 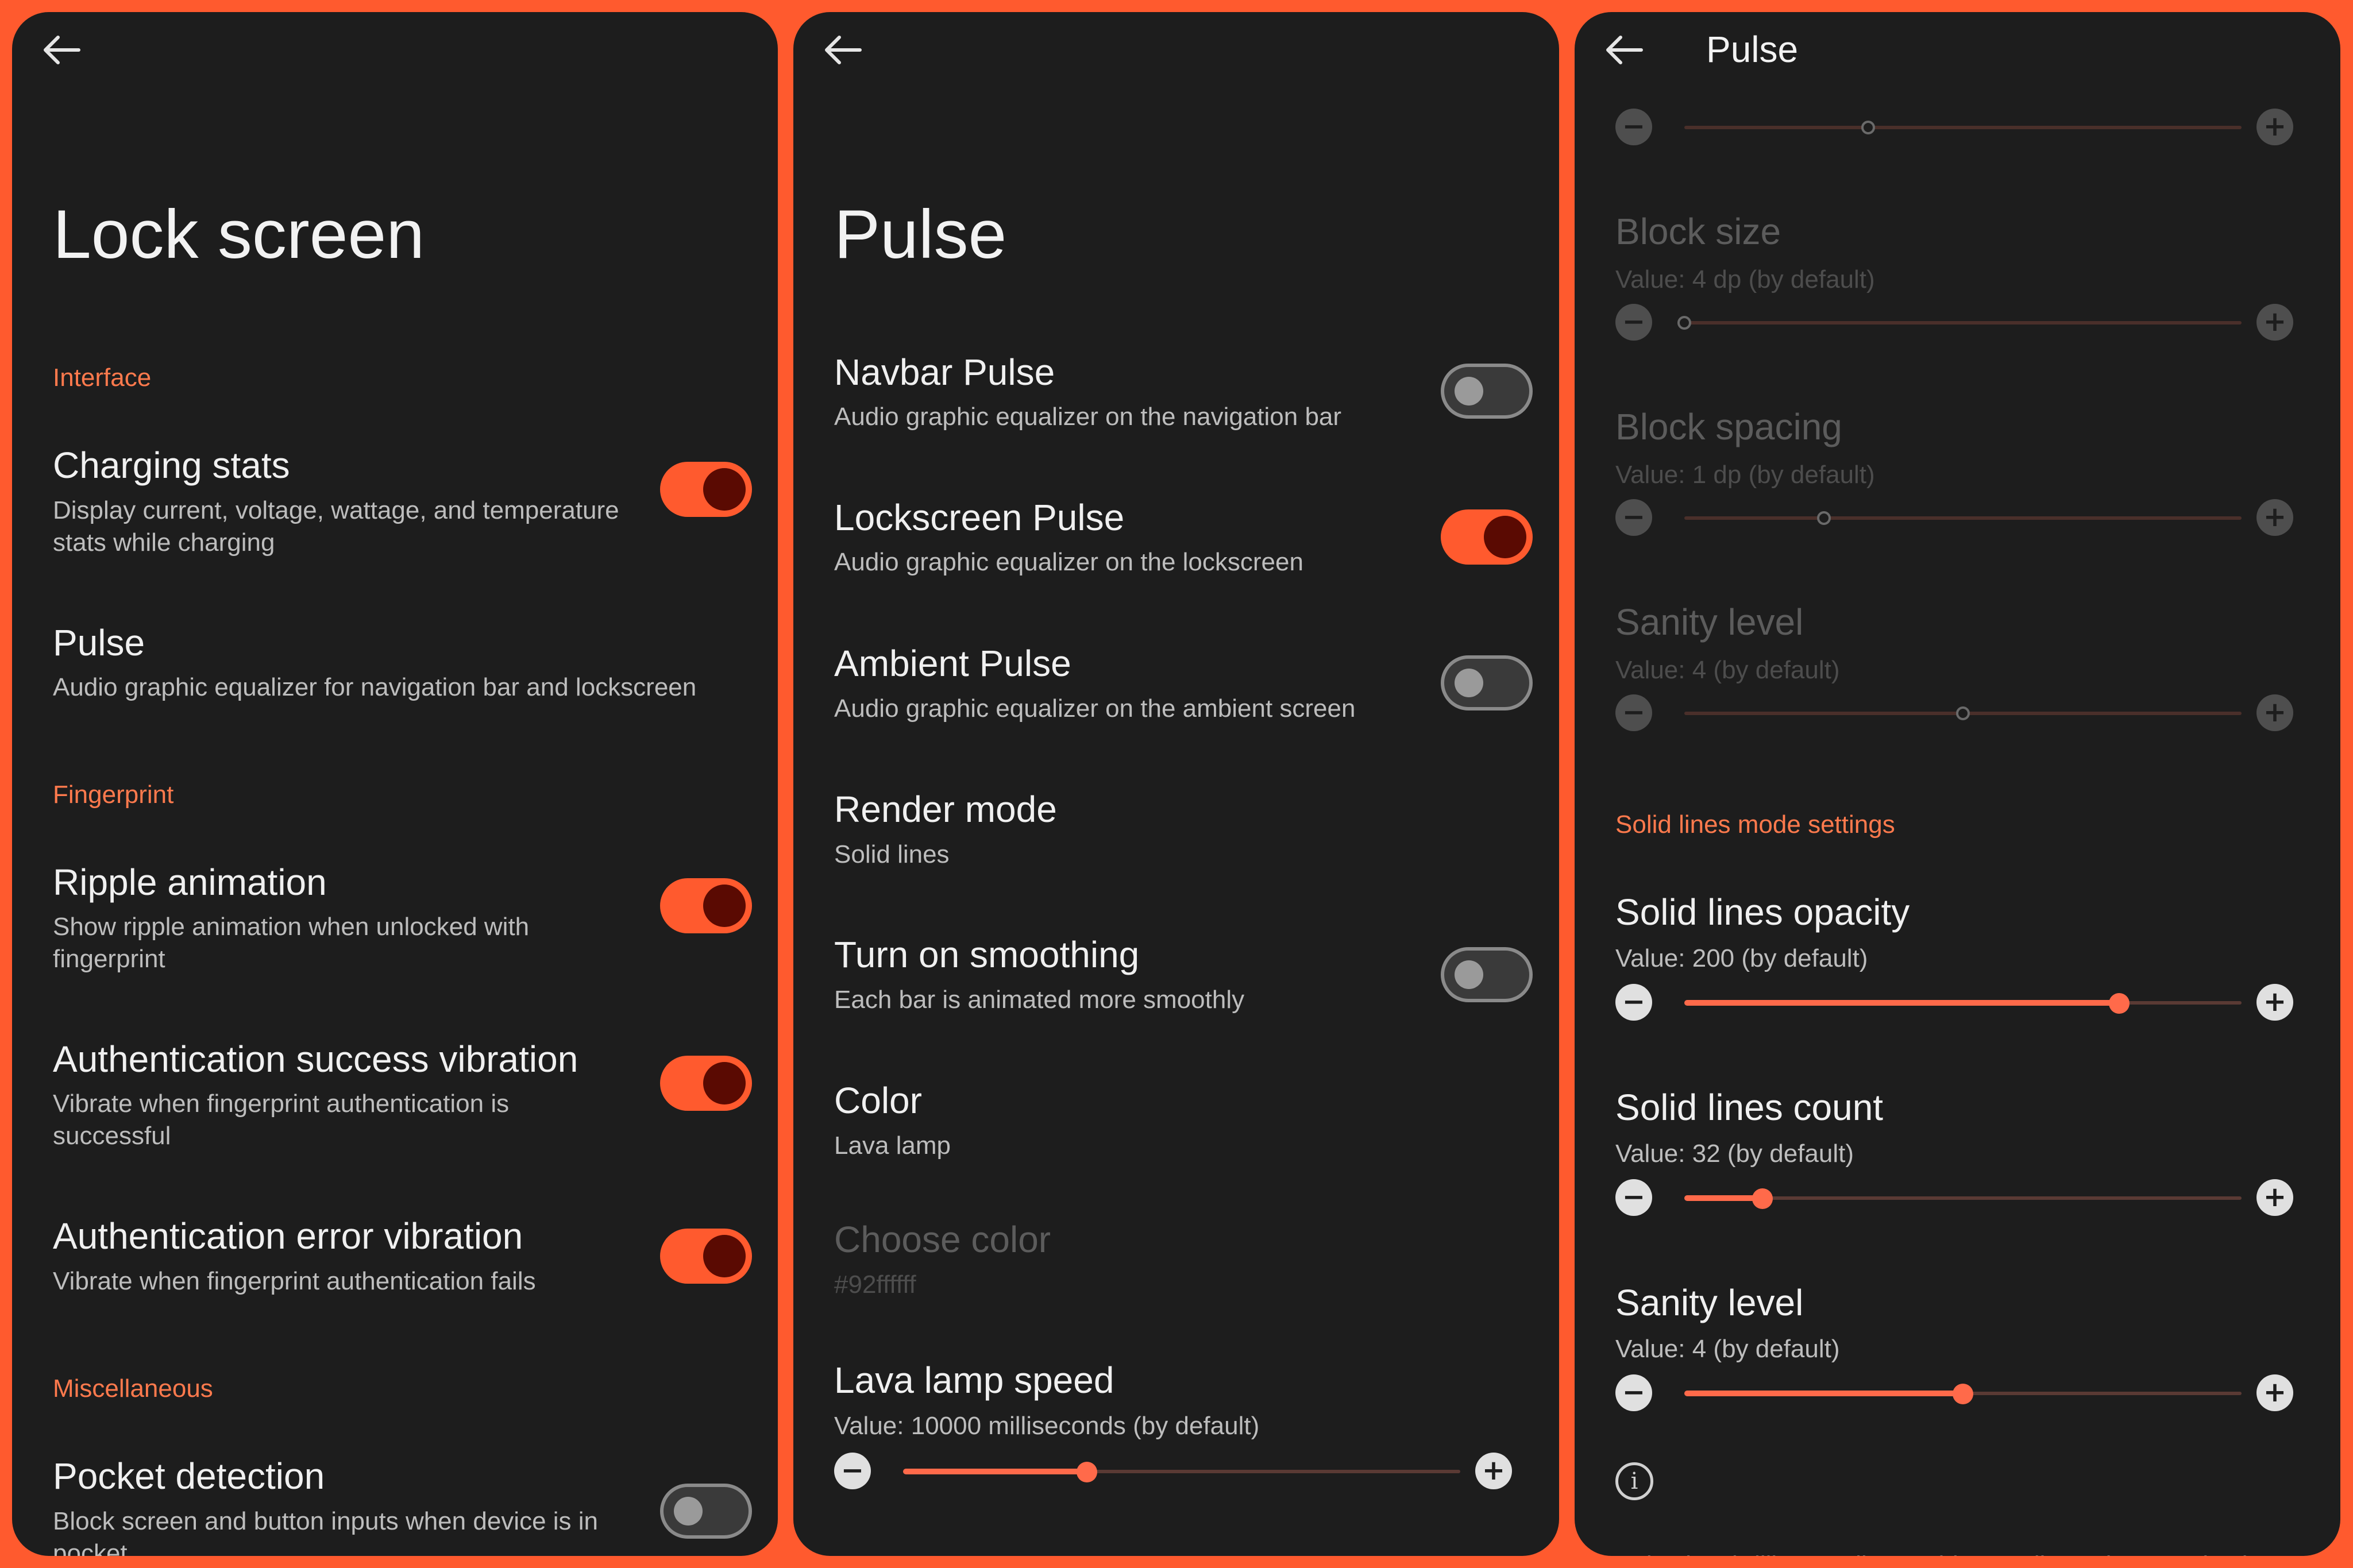 What do you see at coordinates (952, 663) in the screenshot?
I see `setting-title: Ambient Pulse` at bounding box center [952, 663].